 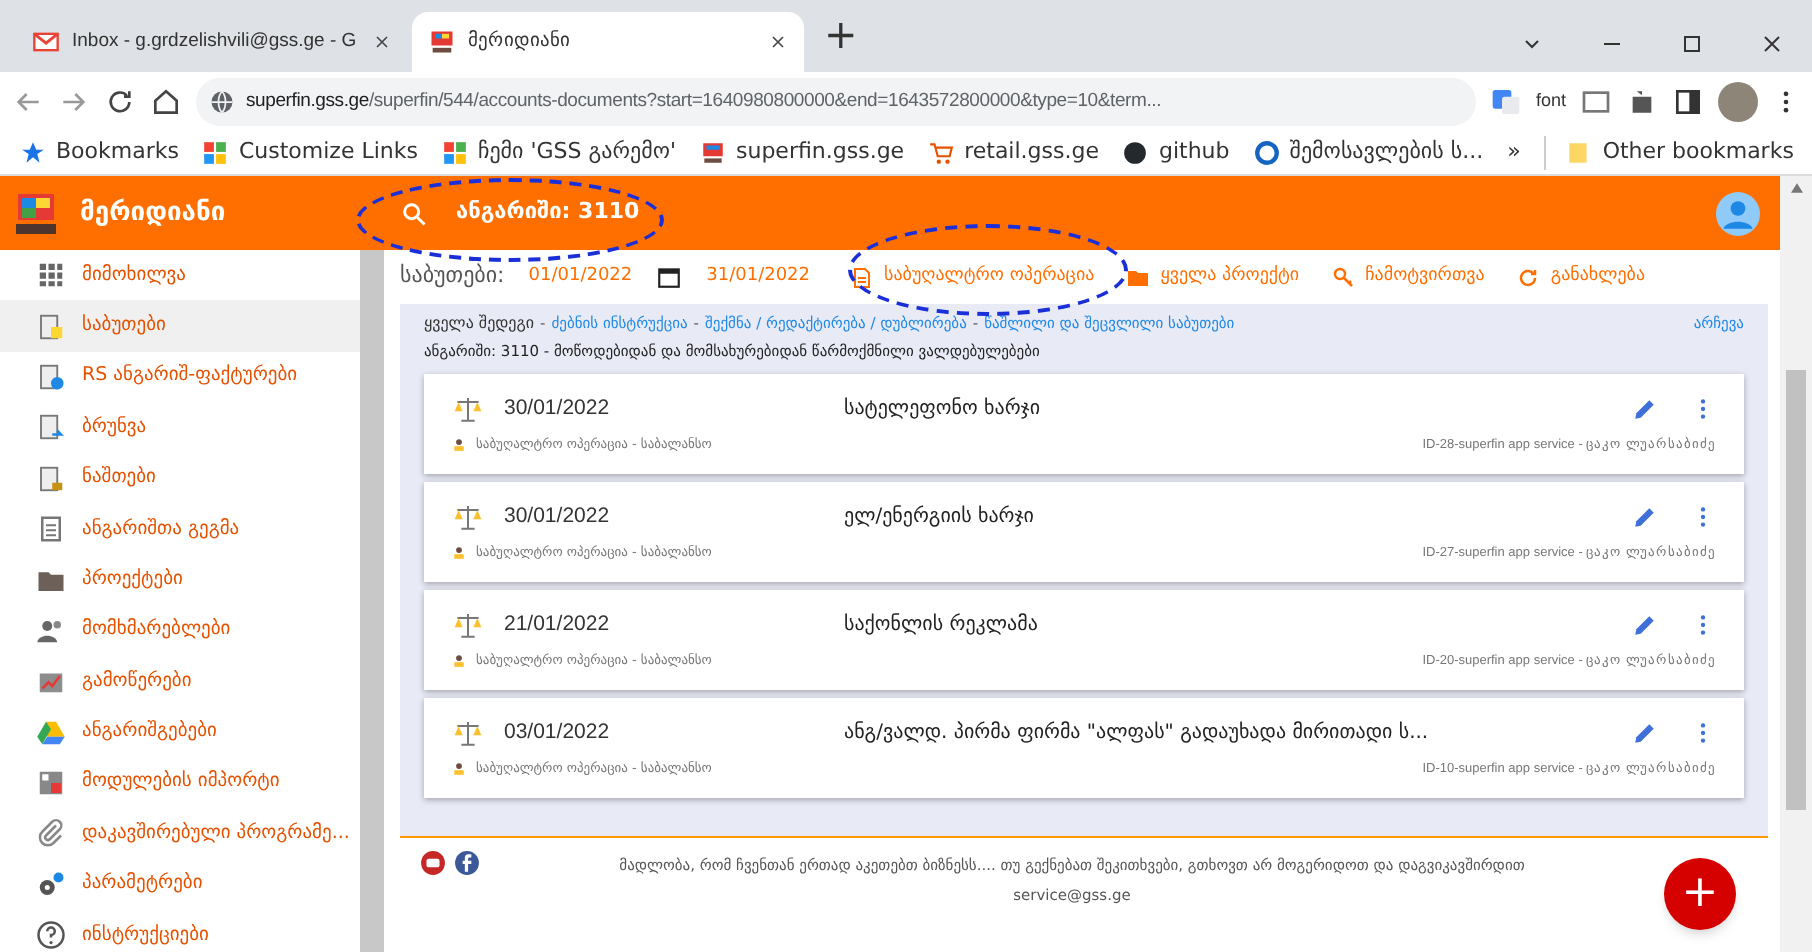 I want to click on globe-icon, so click(x=222, y=102).